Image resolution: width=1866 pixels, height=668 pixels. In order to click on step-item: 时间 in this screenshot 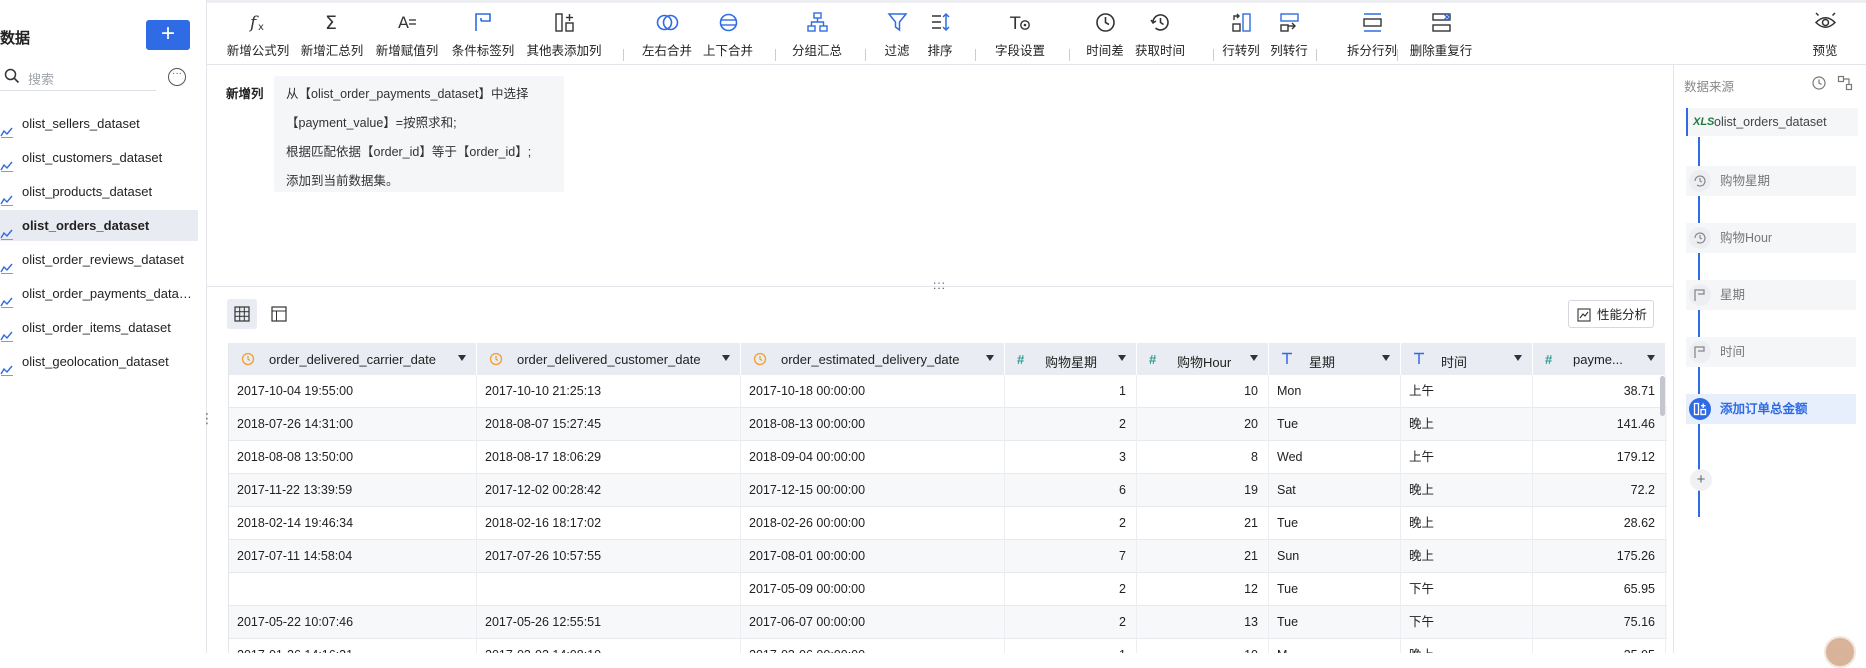, I will do `click(1771, 352)`.